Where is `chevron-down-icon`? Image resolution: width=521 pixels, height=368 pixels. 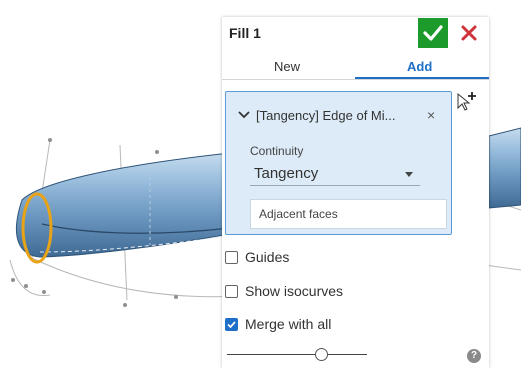
chevron-down-icon is located at coordinates (244, 115).